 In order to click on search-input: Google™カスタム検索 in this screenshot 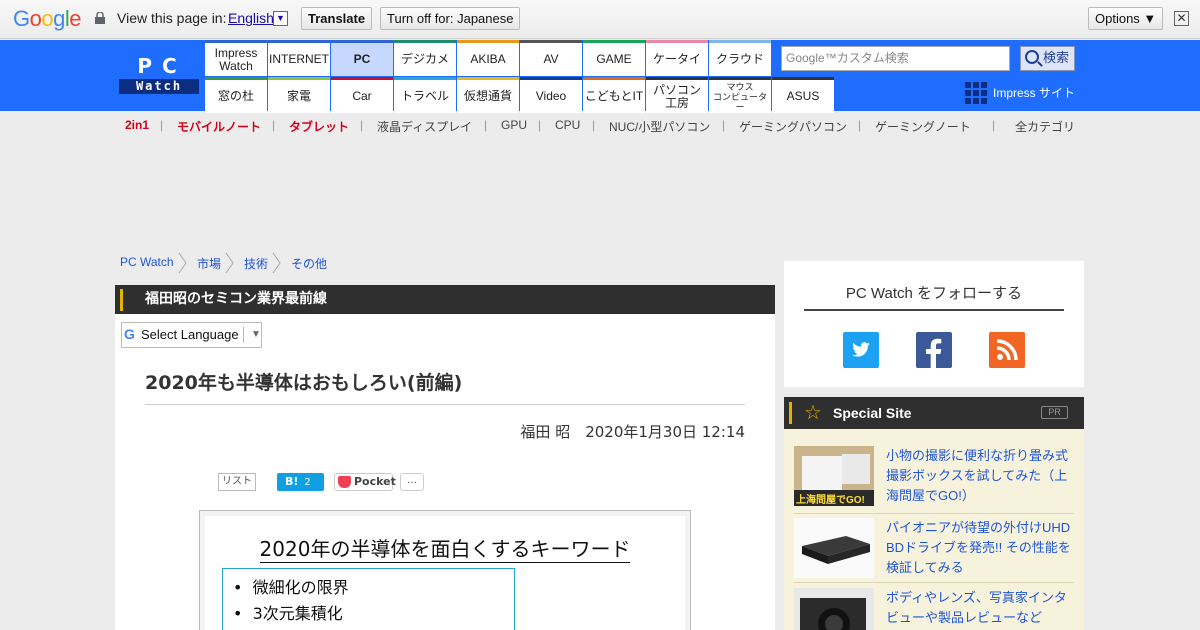, I will do `click(895, 58)`.